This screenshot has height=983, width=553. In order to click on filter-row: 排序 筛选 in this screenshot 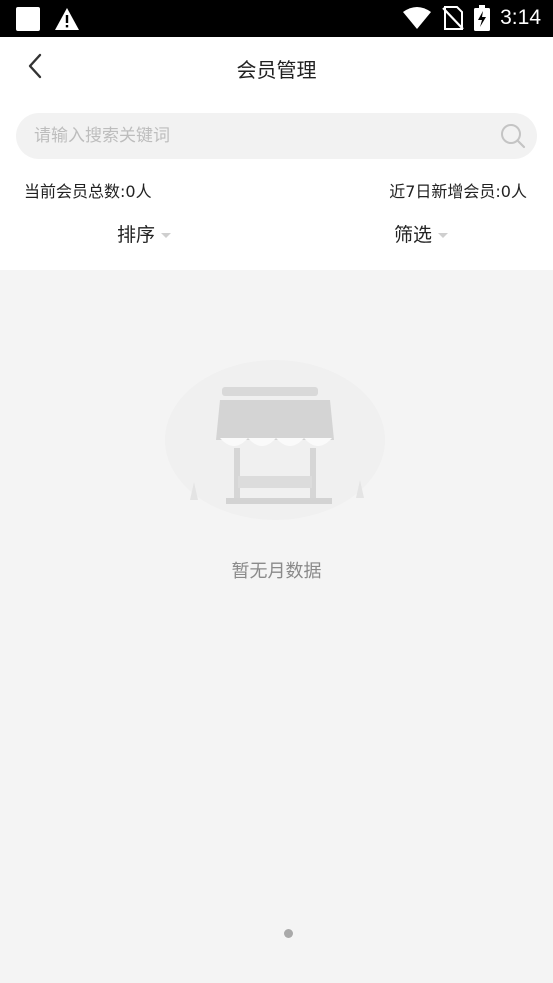, I will do `click(276, 240)`.